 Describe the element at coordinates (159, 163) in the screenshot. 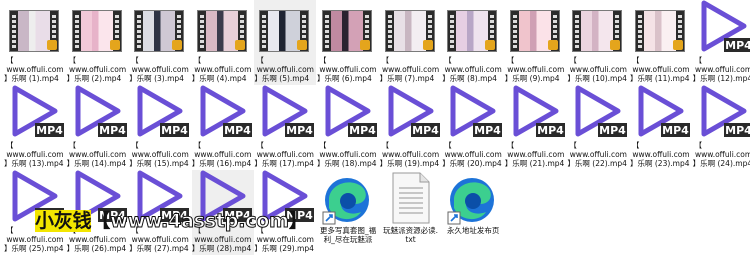

I see `file-name-line3: 】乐啊 (15).mp4` at that location.